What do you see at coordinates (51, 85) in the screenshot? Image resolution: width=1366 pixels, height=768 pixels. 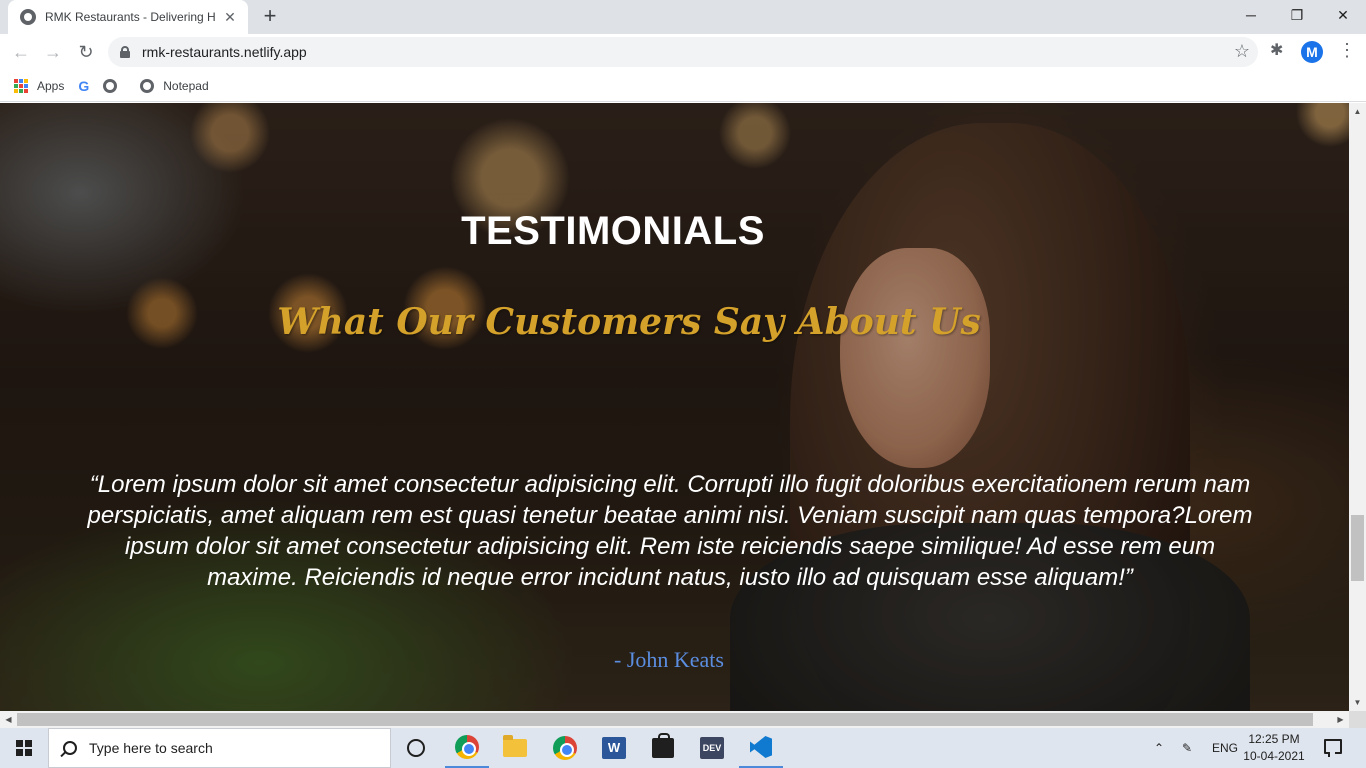 I see `bookmark-label: Apps` at bounding box center [51, 85].